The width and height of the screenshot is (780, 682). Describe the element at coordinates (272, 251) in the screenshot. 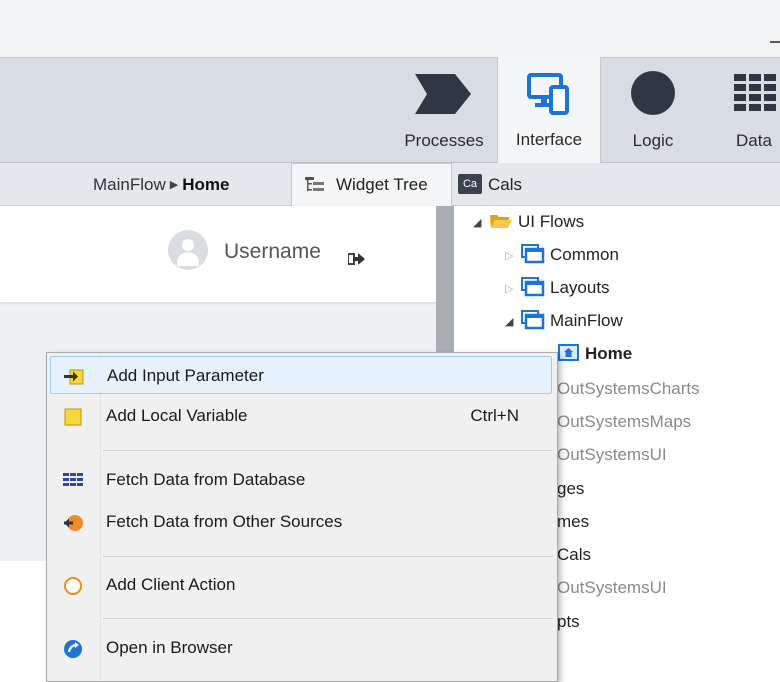

I see `username-label: Username` at that location.